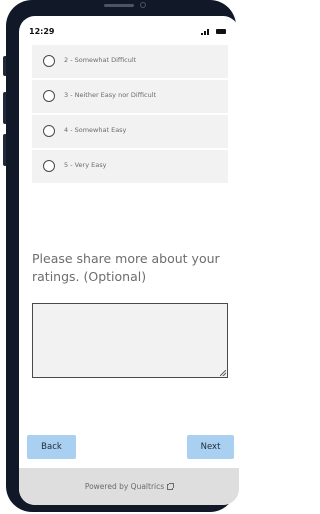 This screenshot has width=320, height=514. I want to click on back-button: Back, so click(51, 447).